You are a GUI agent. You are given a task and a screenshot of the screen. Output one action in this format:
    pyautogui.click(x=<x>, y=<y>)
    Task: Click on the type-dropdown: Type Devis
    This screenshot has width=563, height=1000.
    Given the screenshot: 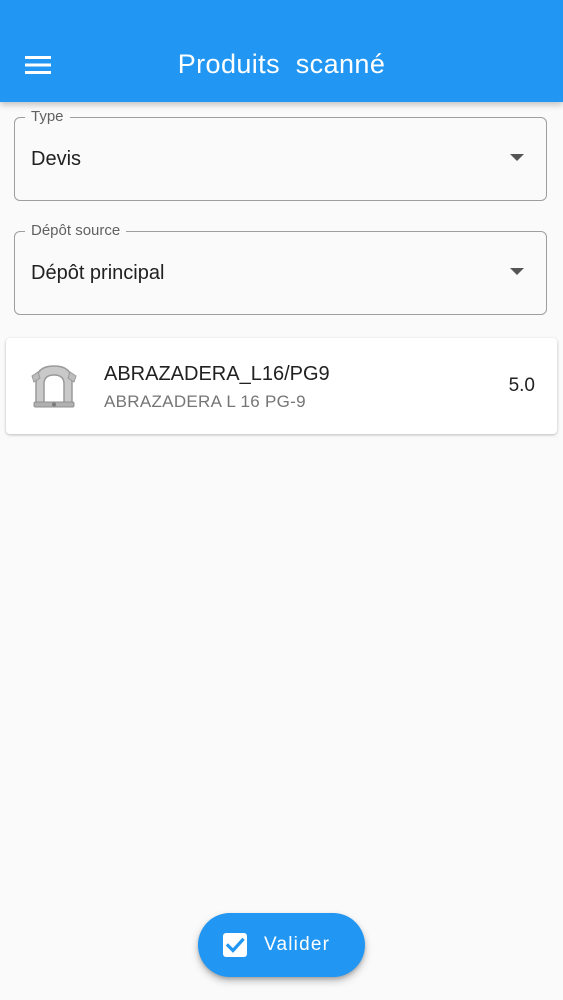 What is the action you would take?
    pyautogui.click(x=280, y=154)
    